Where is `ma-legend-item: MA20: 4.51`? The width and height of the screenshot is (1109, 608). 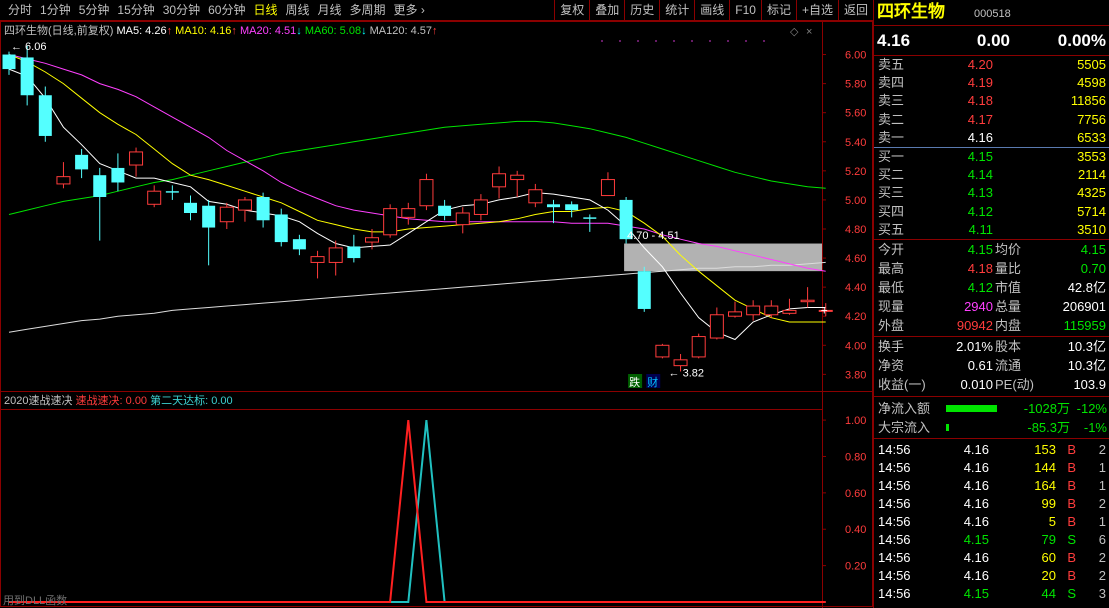
ma-legend-item: MA20: 4.51 is located at coordinates (268, 31).